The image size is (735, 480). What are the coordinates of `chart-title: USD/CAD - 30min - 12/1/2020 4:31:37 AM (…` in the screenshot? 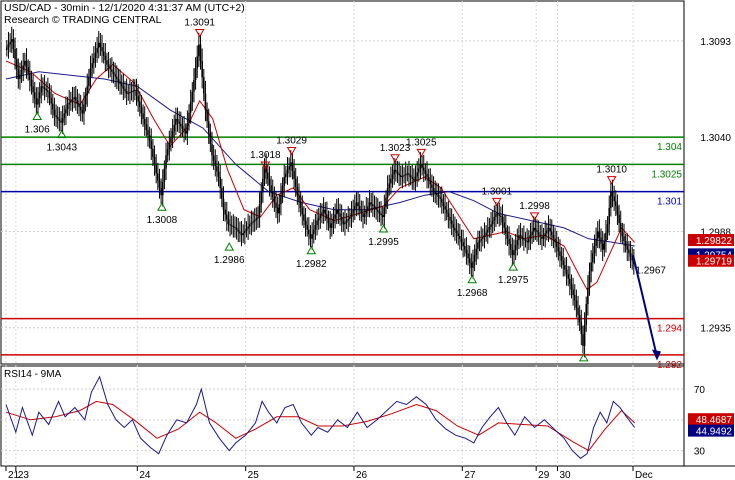 It's located at (124, 8).